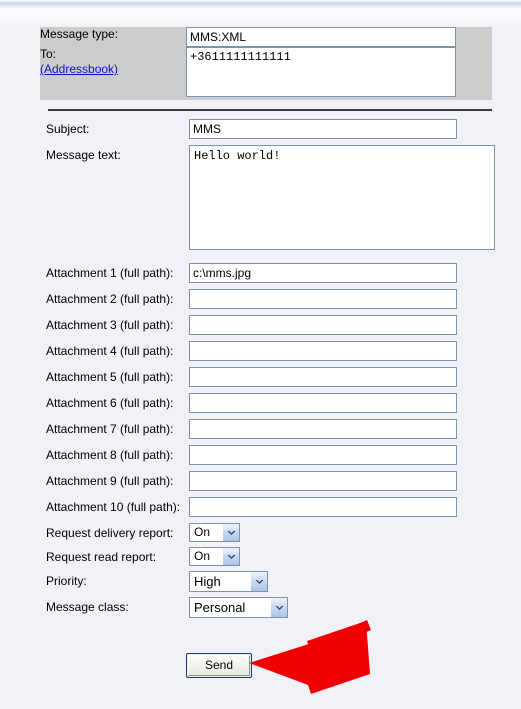 This screenshot has width=521, height=709. I want to click on attachment-3-input, so click(323, 325).